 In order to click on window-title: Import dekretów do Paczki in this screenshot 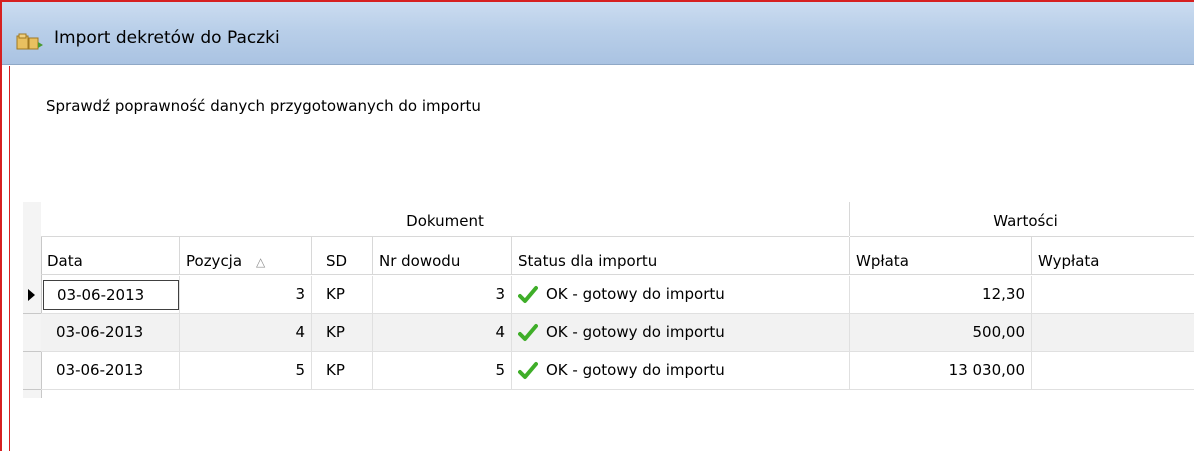, I will do `click(167, 38)`.